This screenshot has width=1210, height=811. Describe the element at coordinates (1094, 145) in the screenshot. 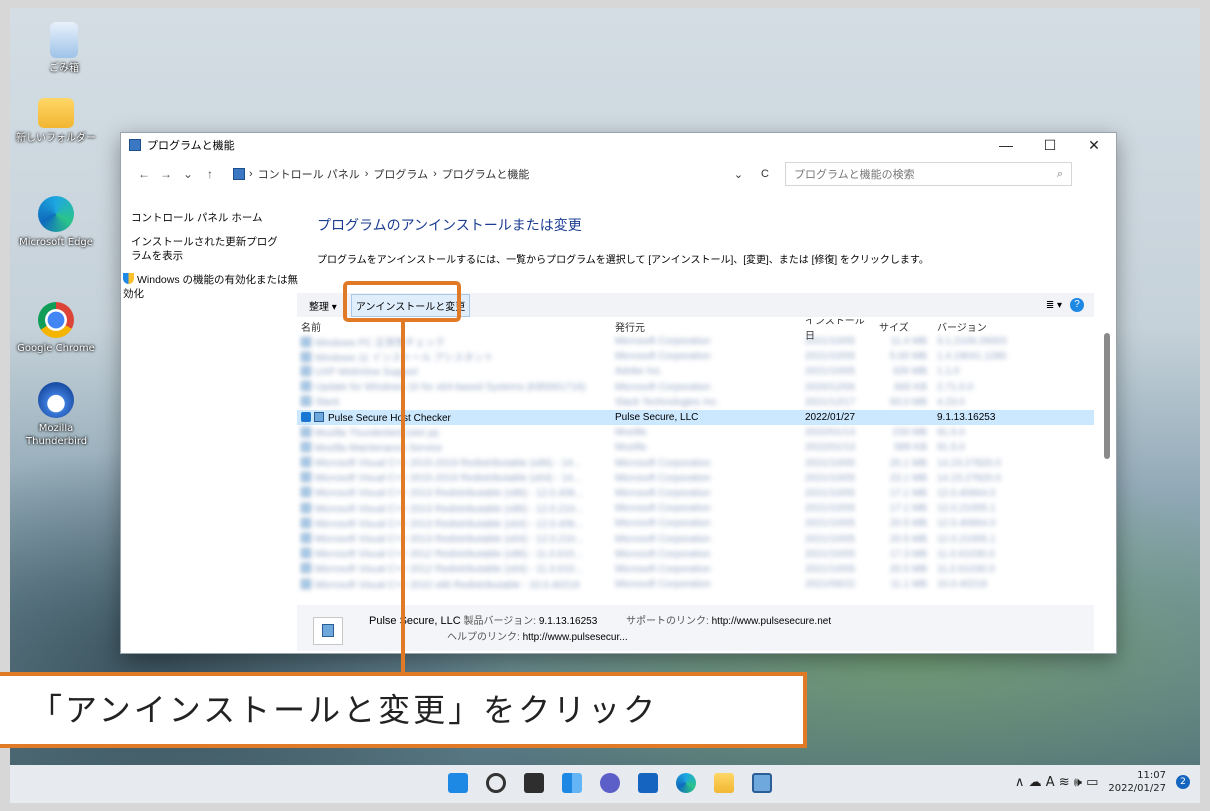

I see `close-button: ✕` at that location.